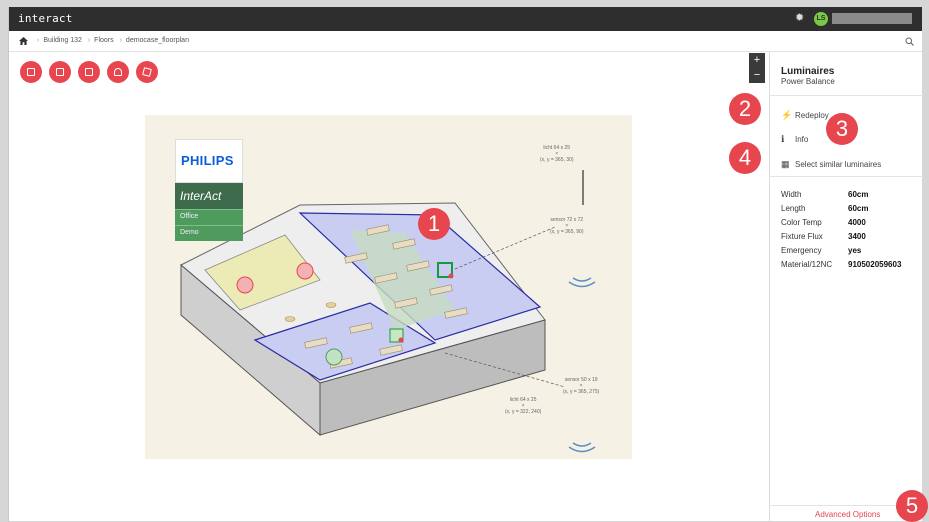  I want to click on user-name-redacted, so click(872, 18).